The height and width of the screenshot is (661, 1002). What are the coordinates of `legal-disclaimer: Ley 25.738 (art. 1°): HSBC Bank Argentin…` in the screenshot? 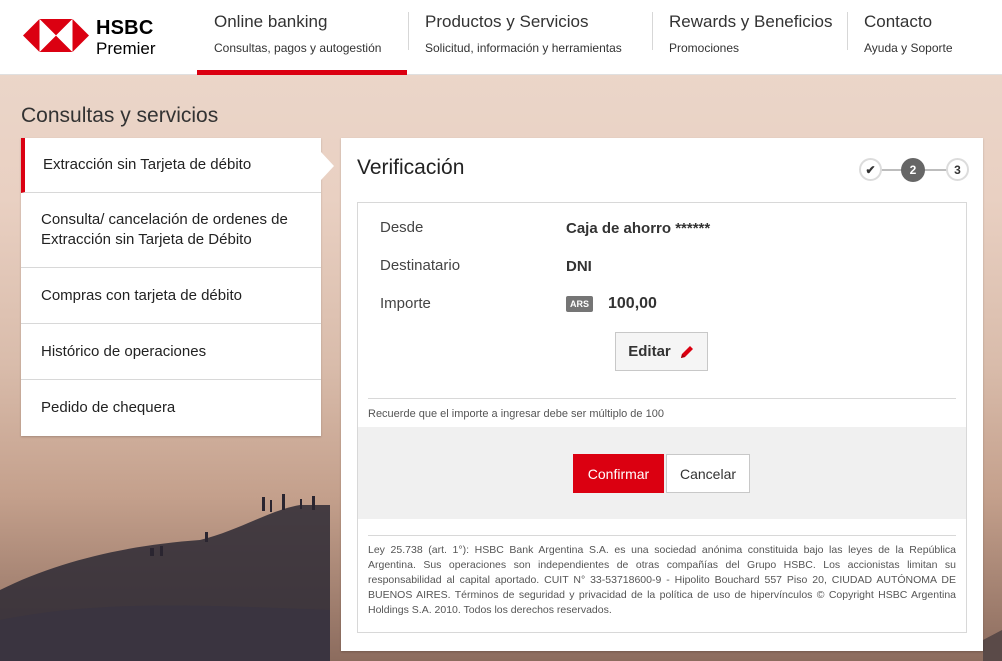 It's located at (662, 580).